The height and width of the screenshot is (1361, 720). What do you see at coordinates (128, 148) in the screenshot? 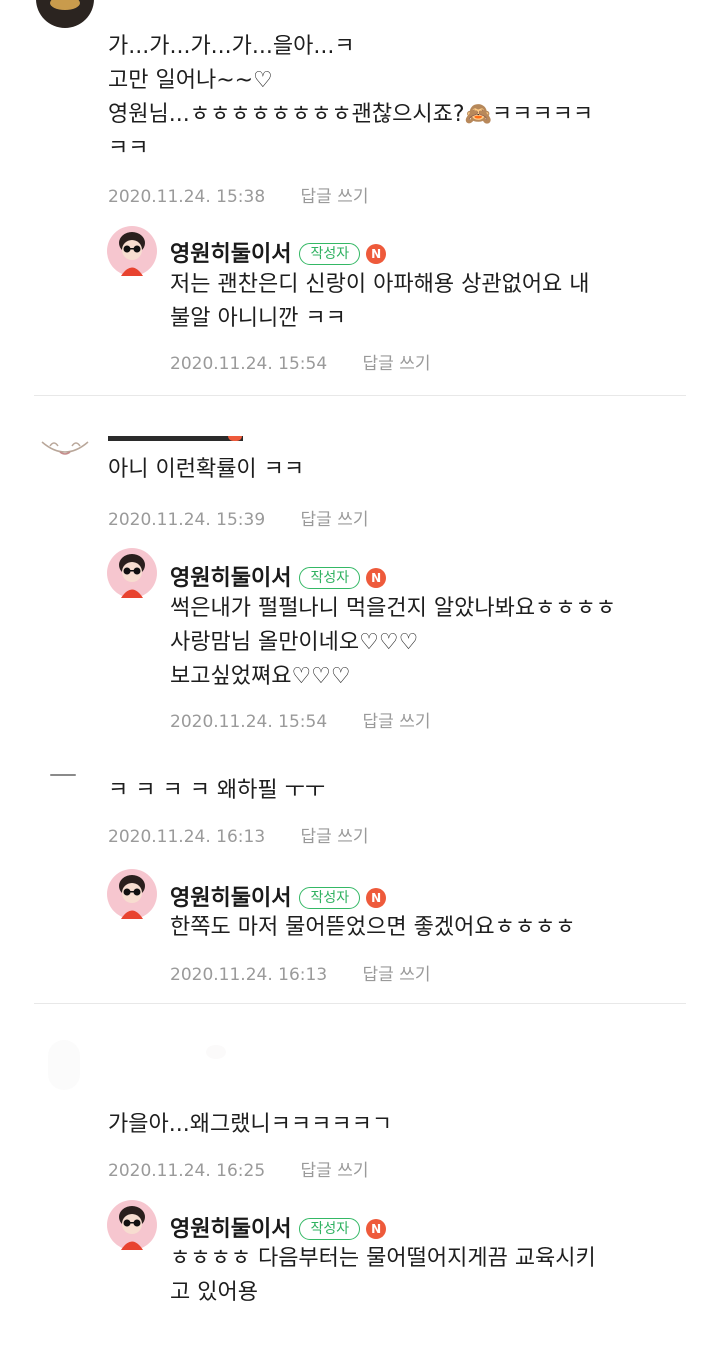
I see `comment-text-line: ㅋㅋ` at bounding box center [128, 148].